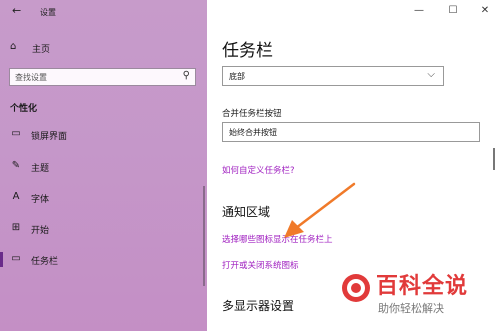 The width and height of the screenshot is (500, 331). I want to click on nav-item-label: 锁屏界面, so click(49, 137).